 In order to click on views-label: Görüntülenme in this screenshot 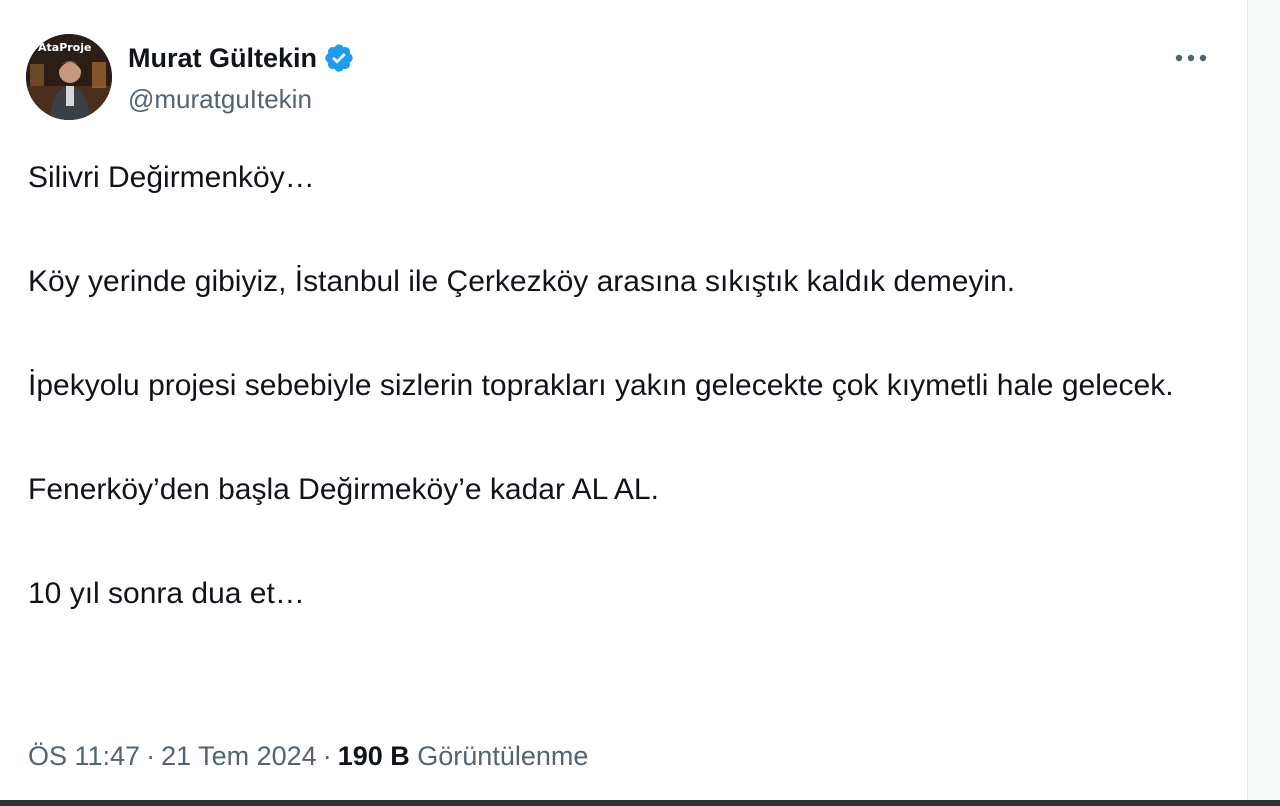, I will do `click(503, 756)`.